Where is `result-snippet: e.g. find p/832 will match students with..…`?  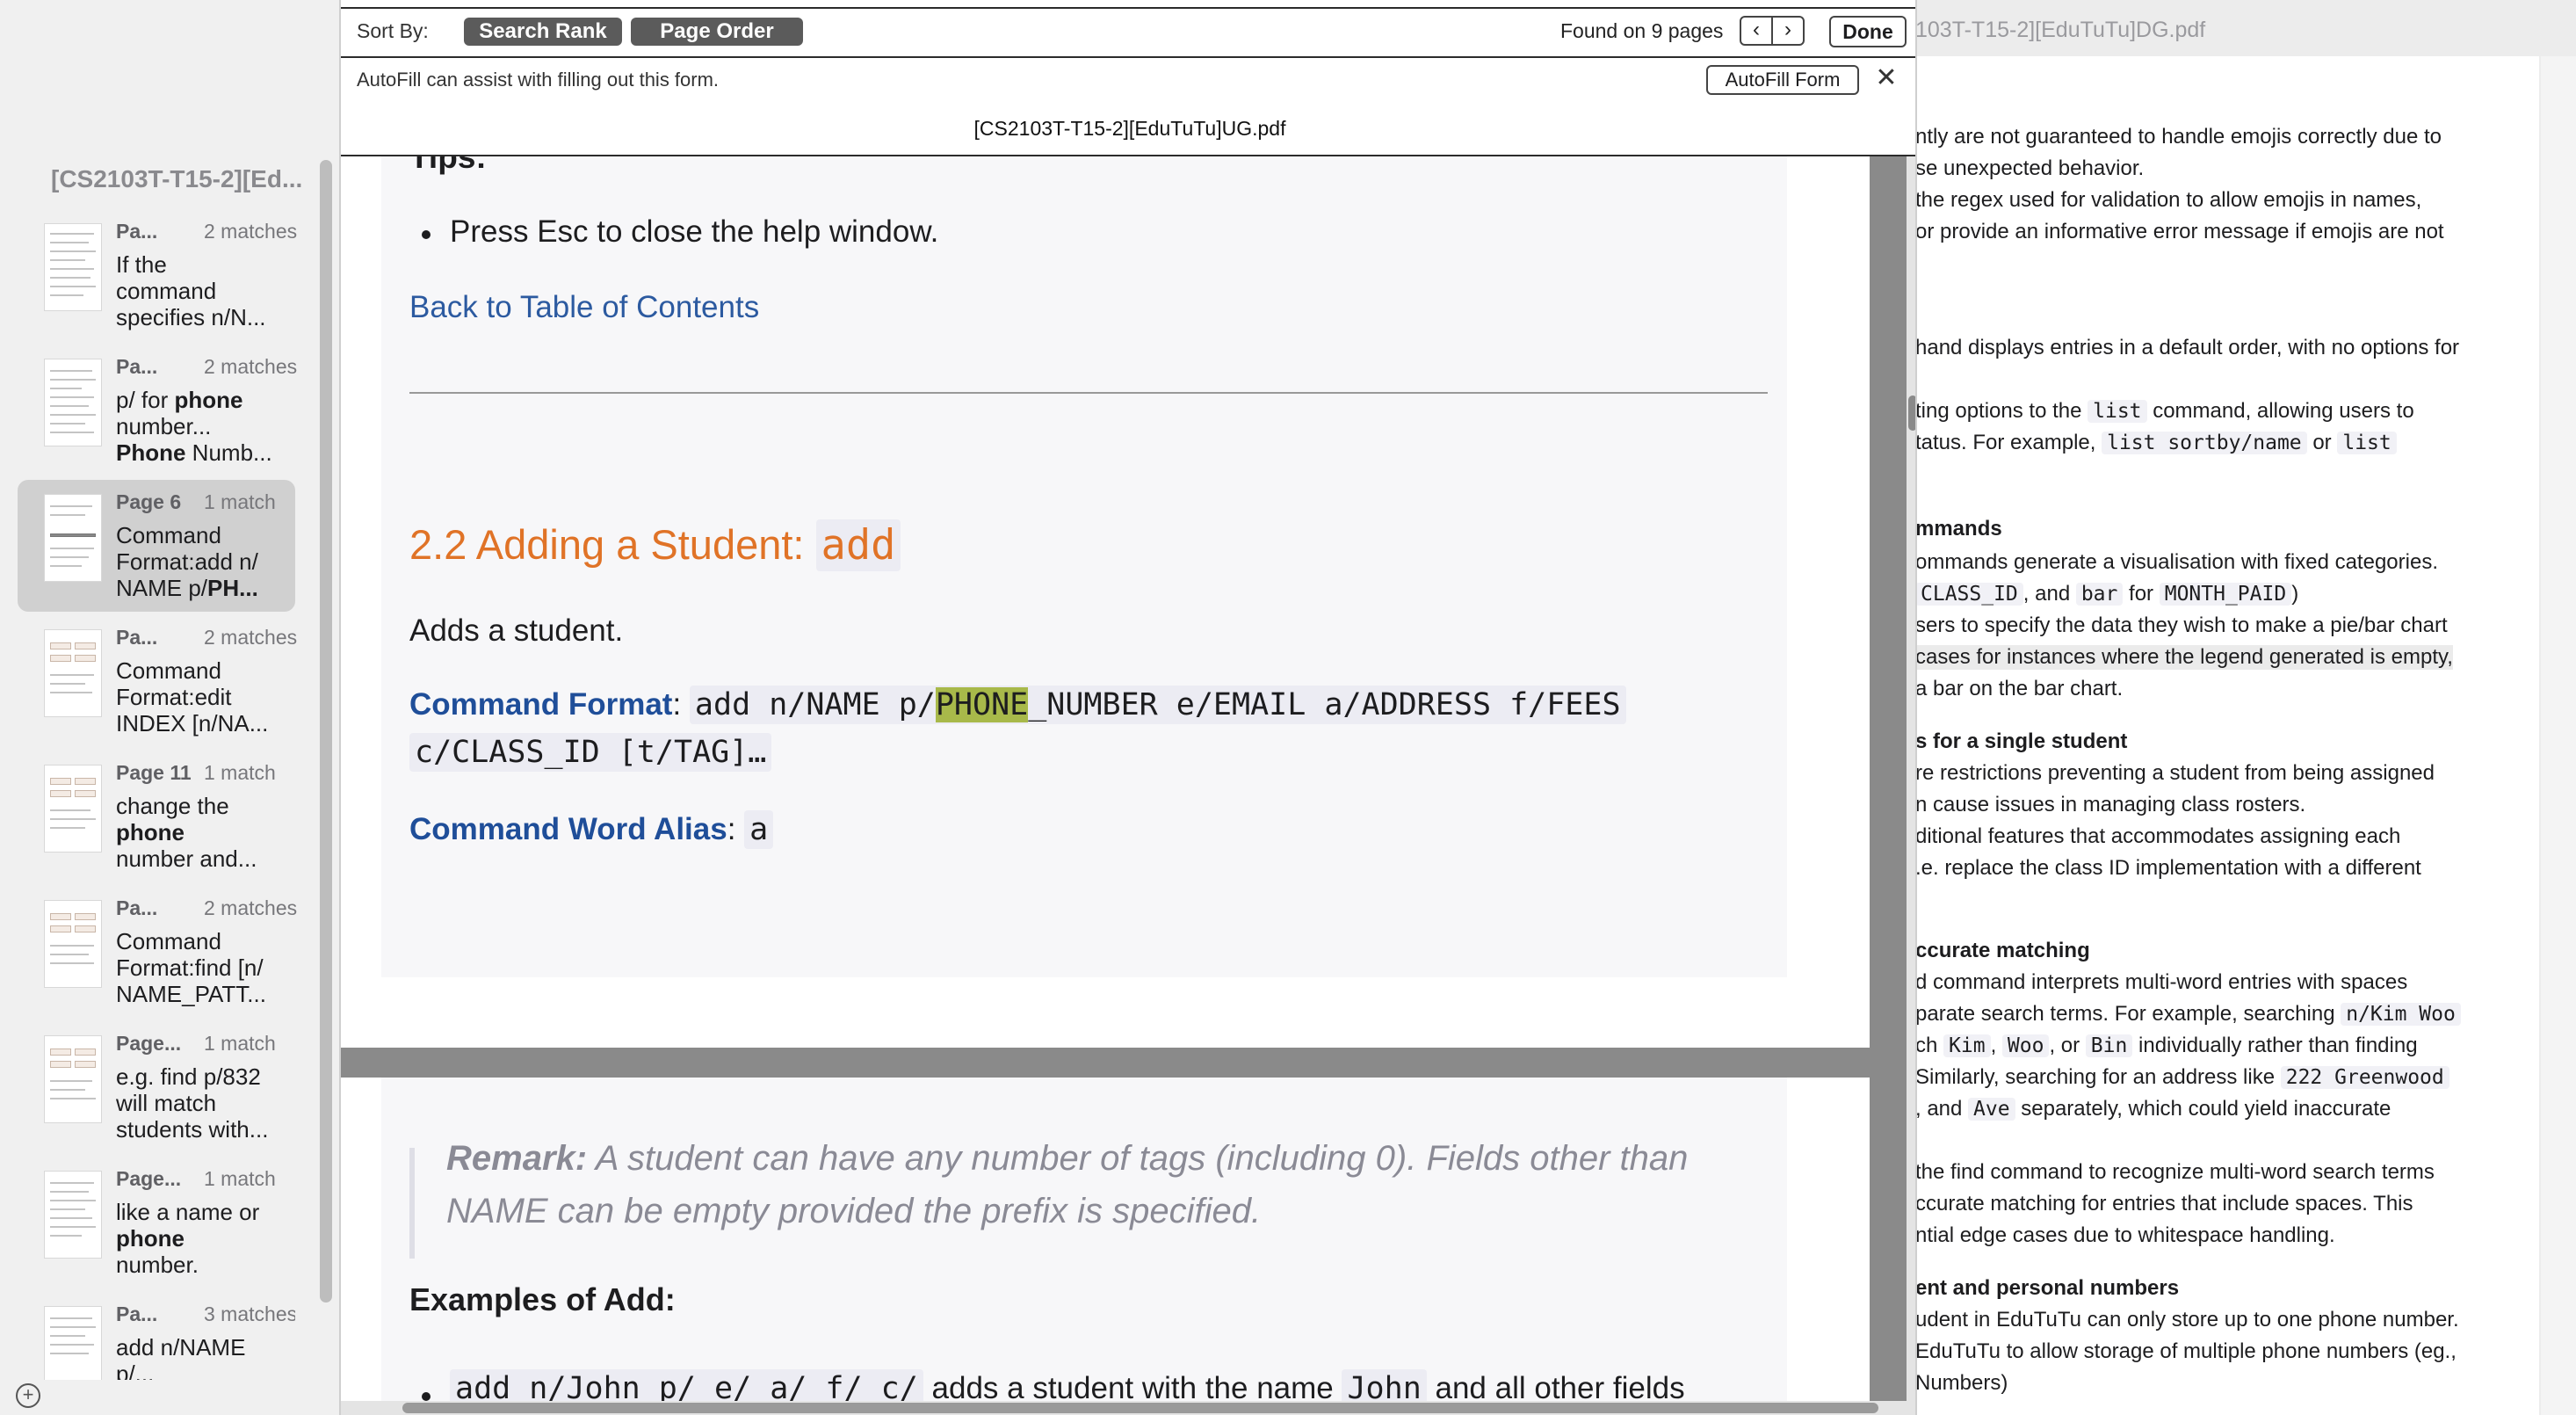
result-snippet: e.g. find p/832 will match students with..… is located at coordinates (192, 1103).